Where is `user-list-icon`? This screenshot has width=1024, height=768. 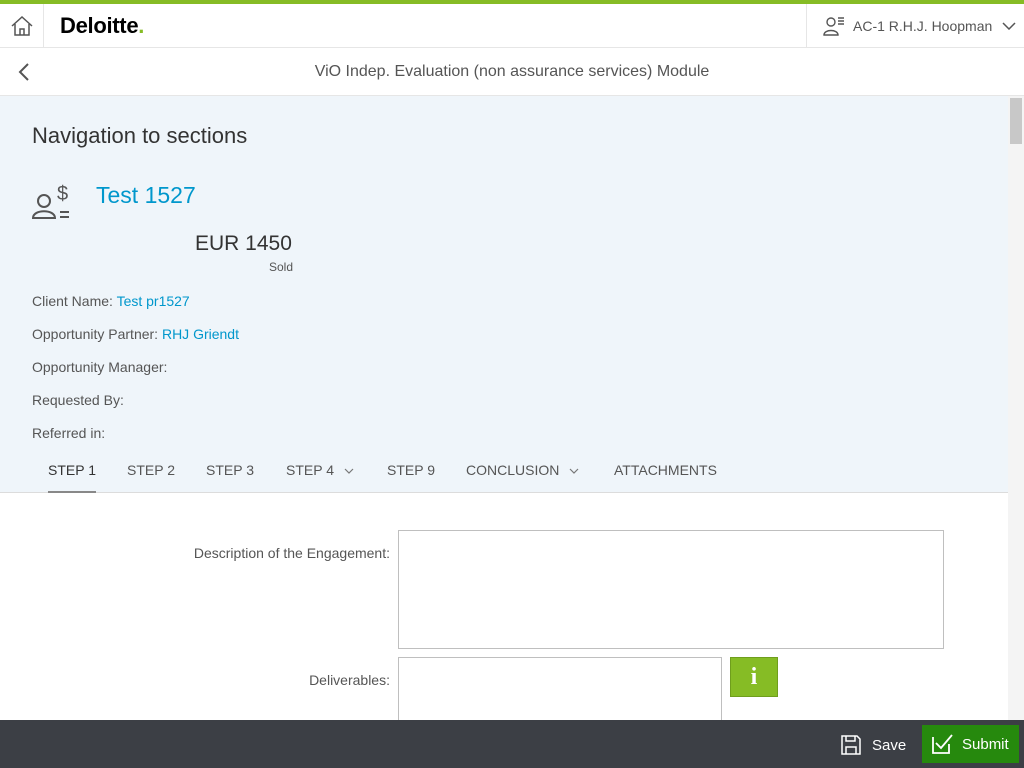
user-list-icon is located at coordinates (833, 26).